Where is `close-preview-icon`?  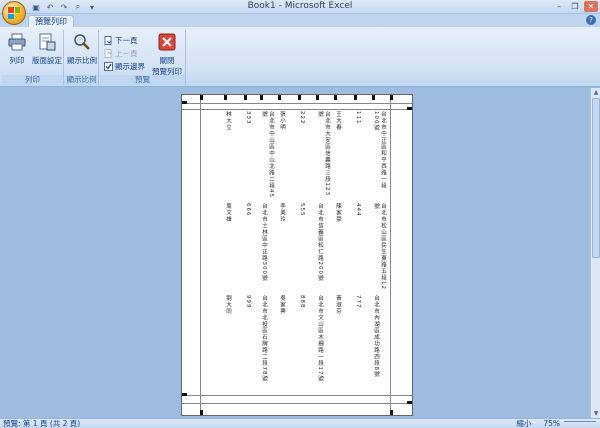
close-preview-icon is located at coordinates (167, 42).